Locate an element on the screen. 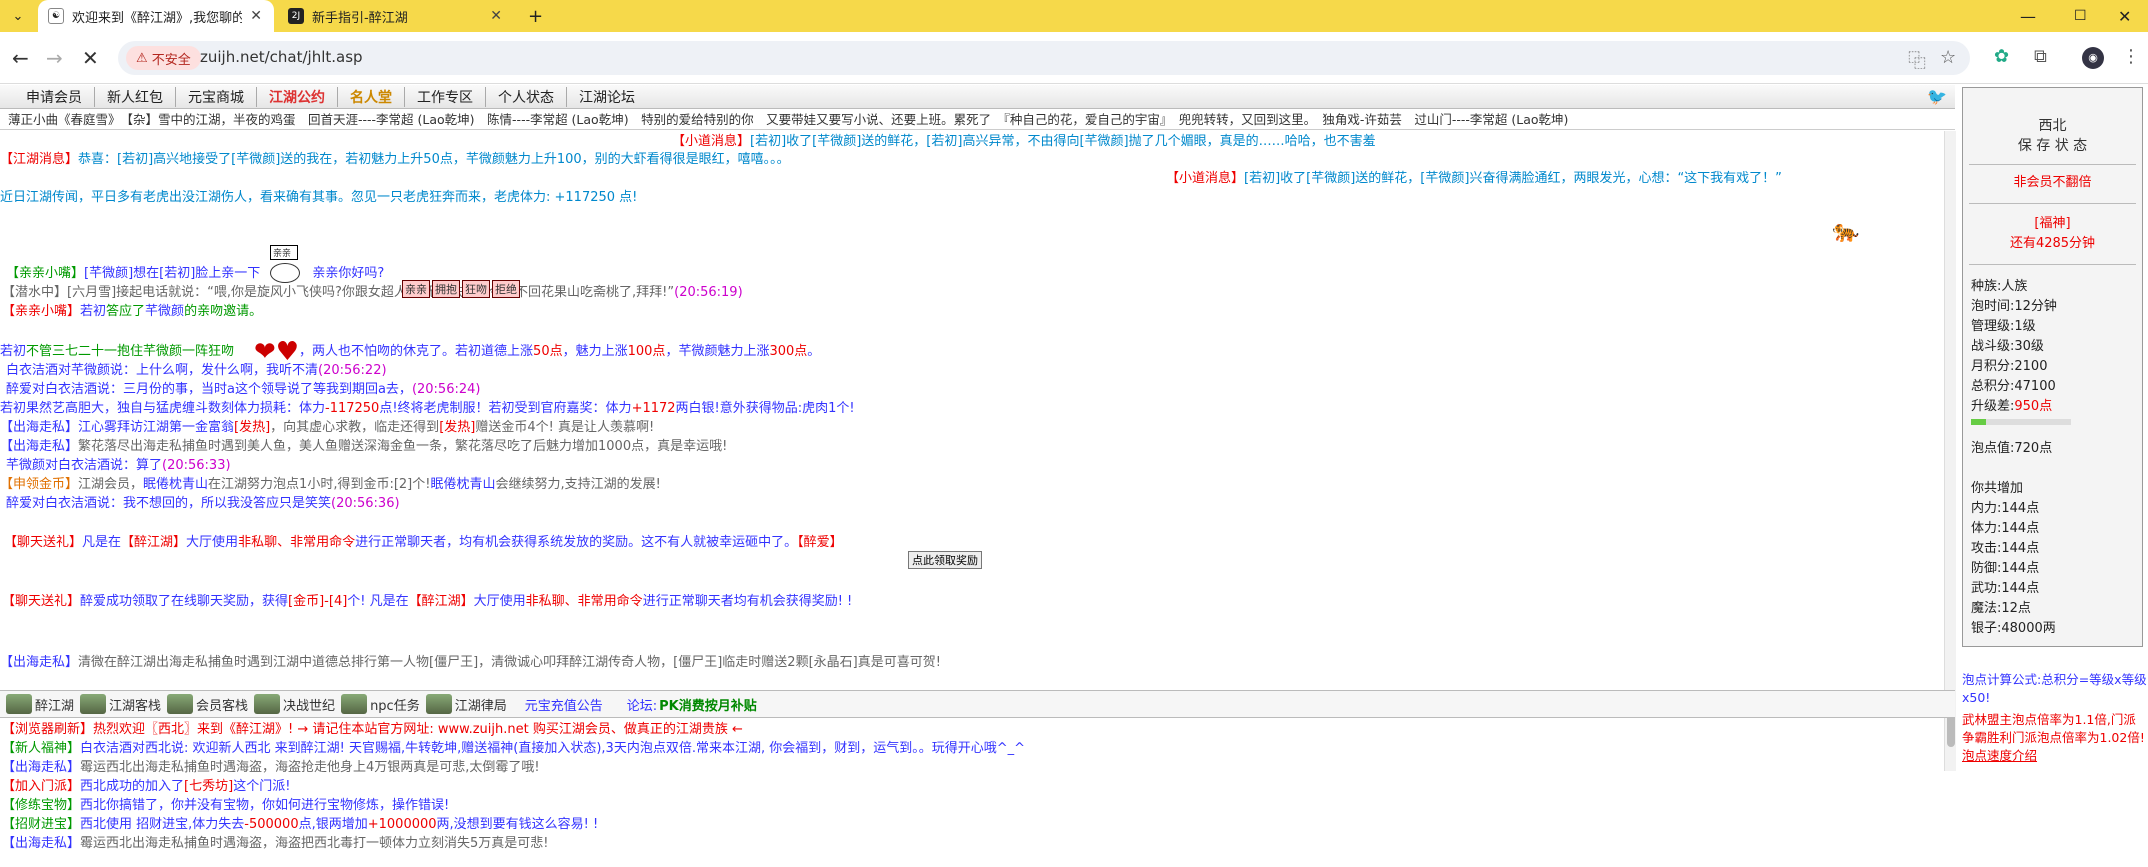 Image resolution: width=2148 pixels, height=867 pixels. chat-scrollbar is located at coordinates (1950, 451).